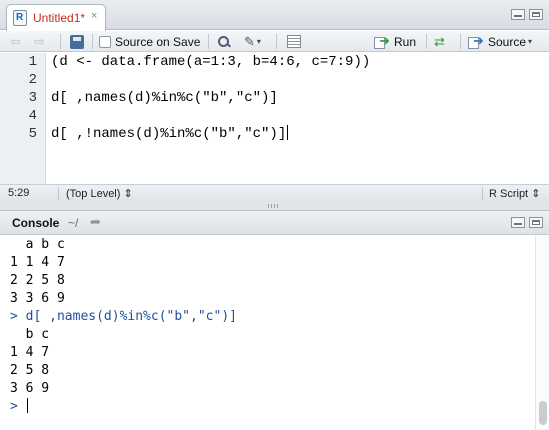 The height and width of the screenshot is (430, 549). I want to click on back-button: ⇦, so click(15, 41).